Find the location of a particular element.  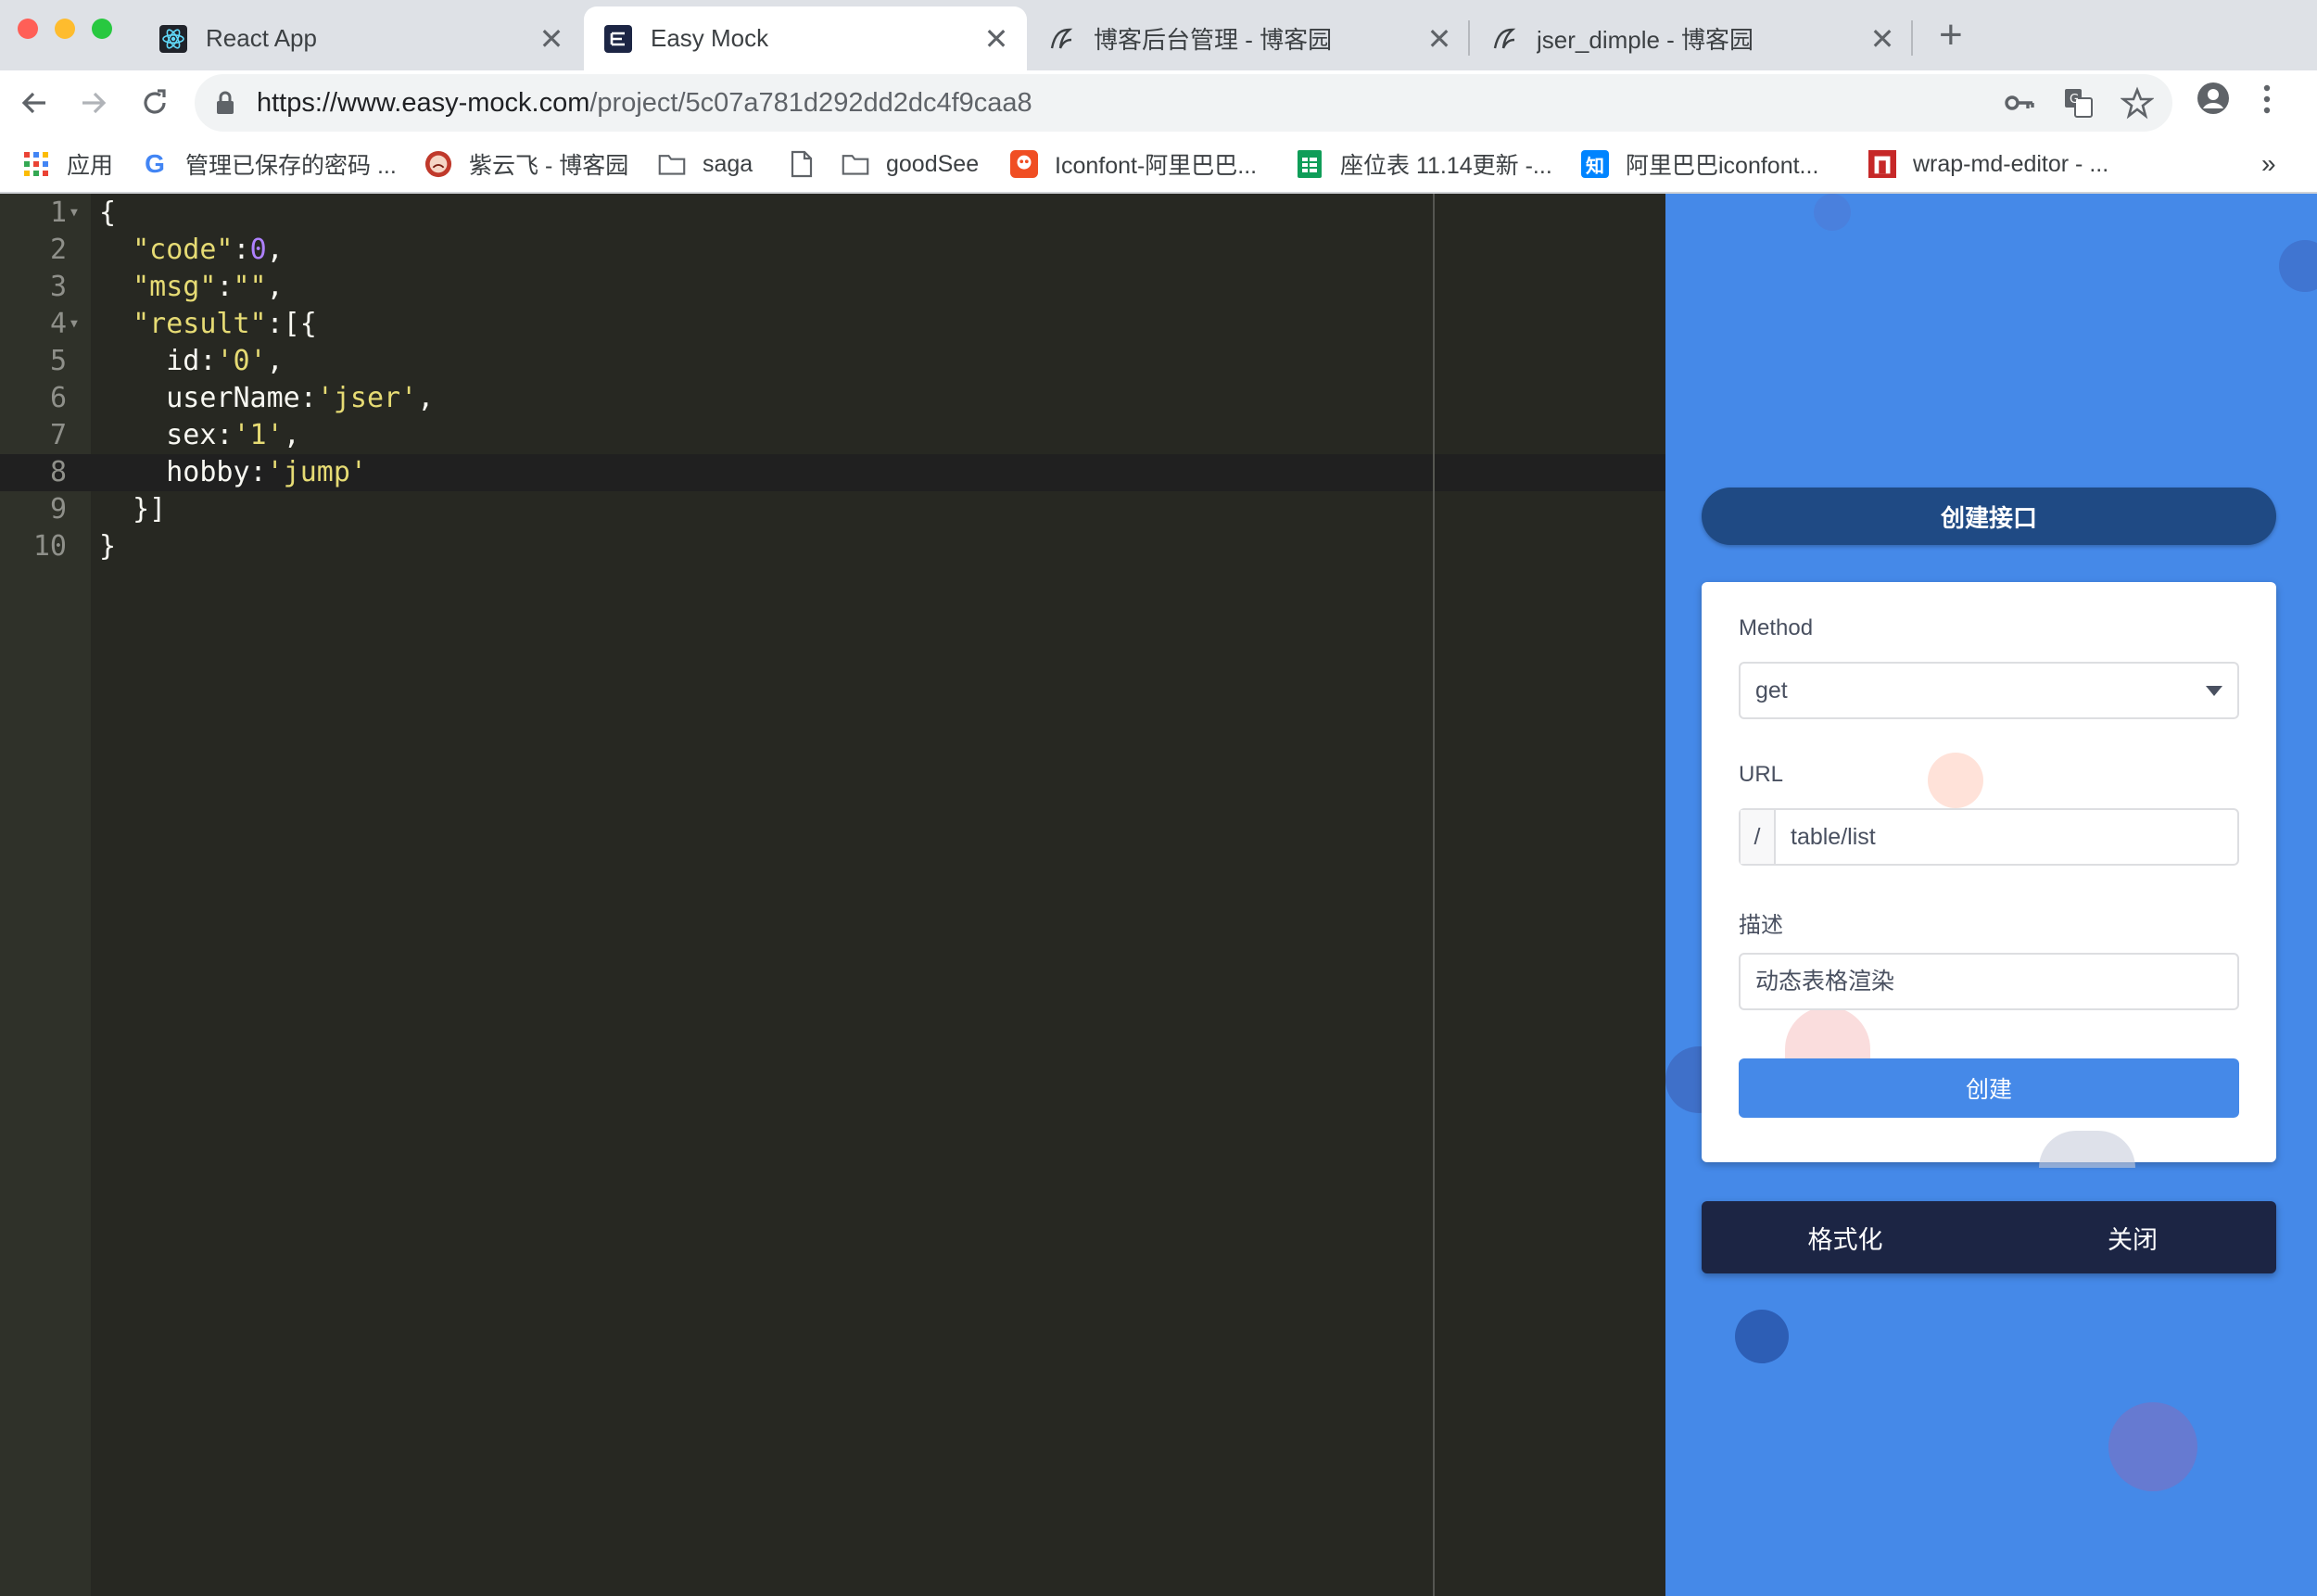

description-value: 动态表格渲染 is located at coordinates (1825, 981).